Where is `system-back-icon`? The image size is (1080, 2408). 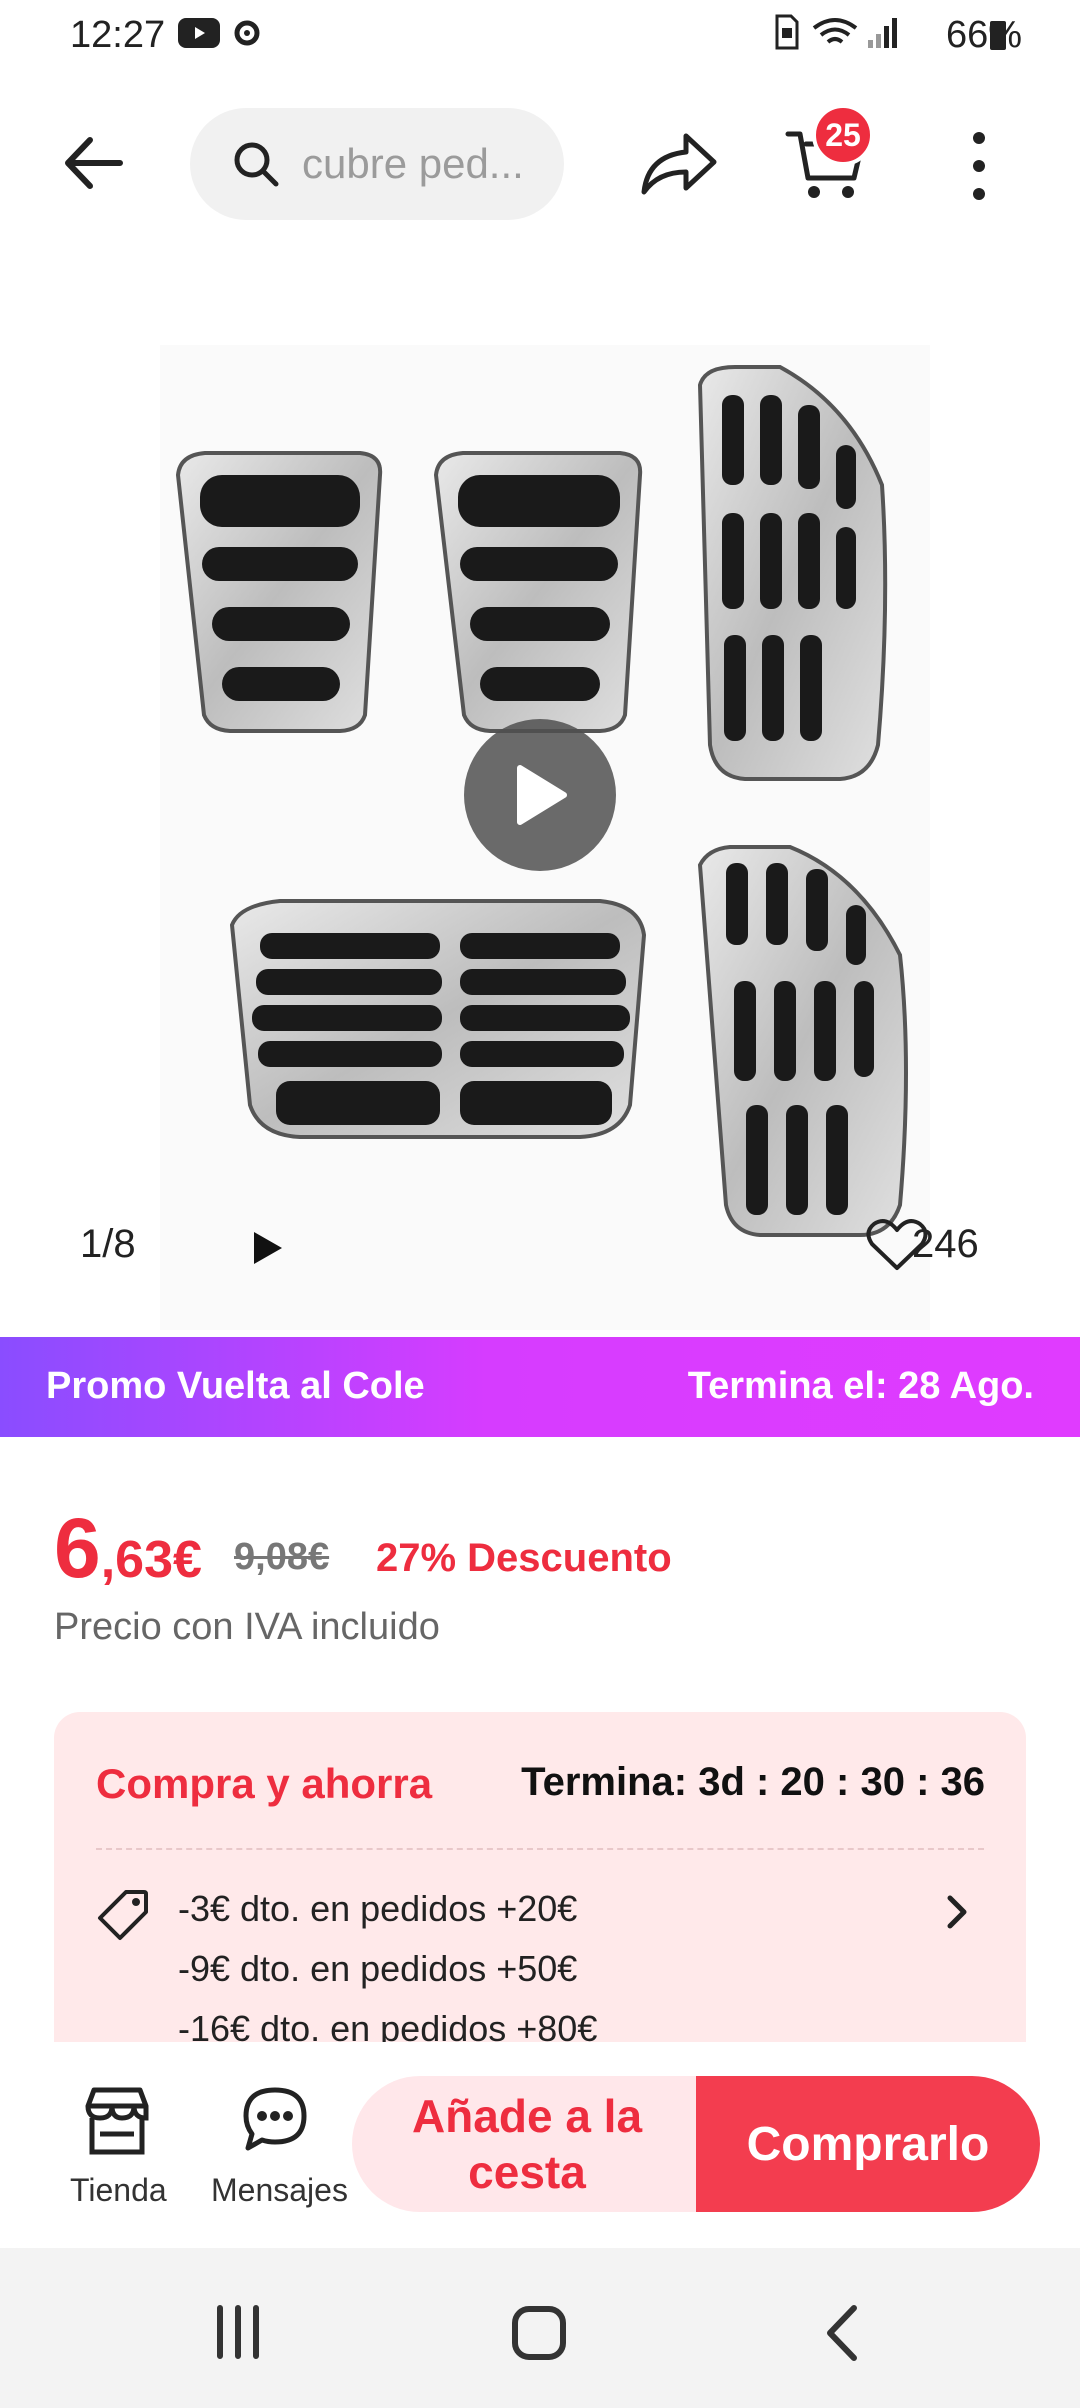 system-back-icon is located at coordinates (842, 2333).